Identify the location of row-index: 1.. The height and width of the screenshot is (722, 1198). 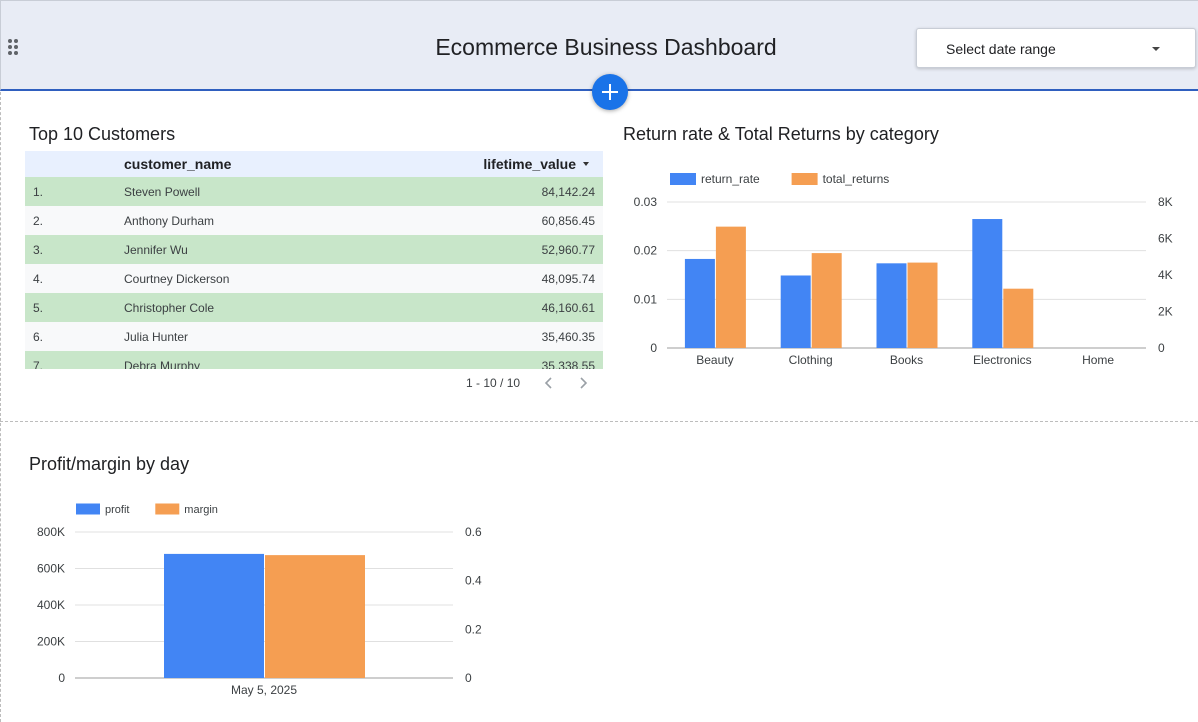
(38, 192).